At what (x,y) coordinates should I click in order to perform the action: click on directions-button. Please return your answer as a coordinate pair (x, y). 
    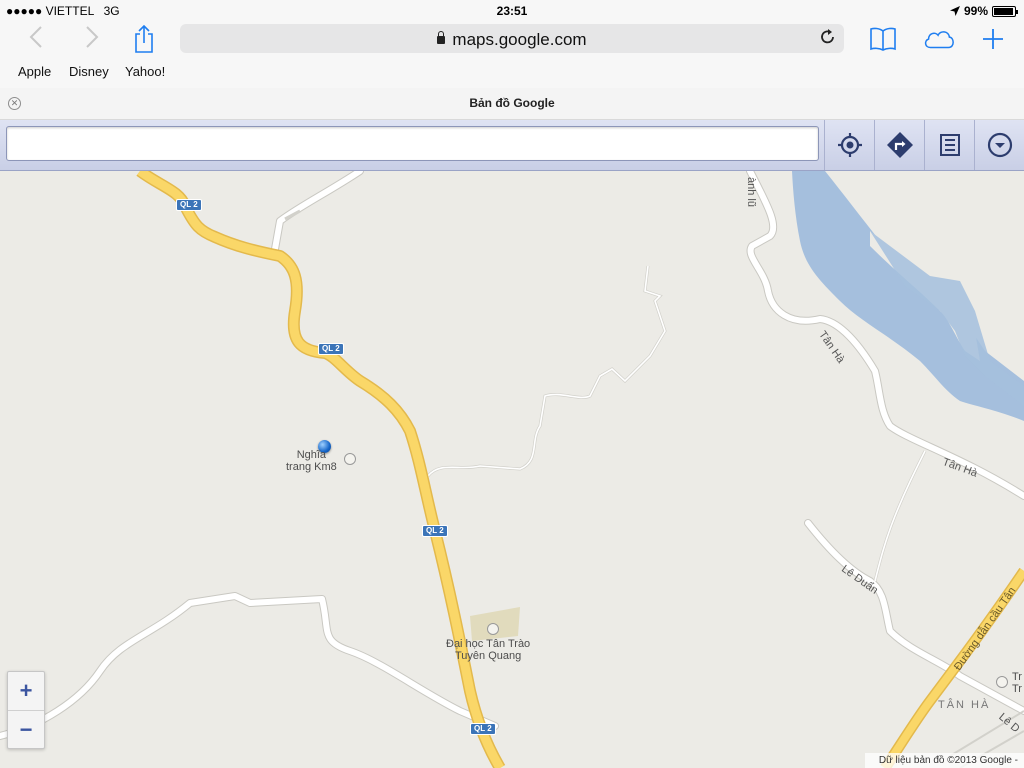
    Looking at the image, I should click on (899, 145).